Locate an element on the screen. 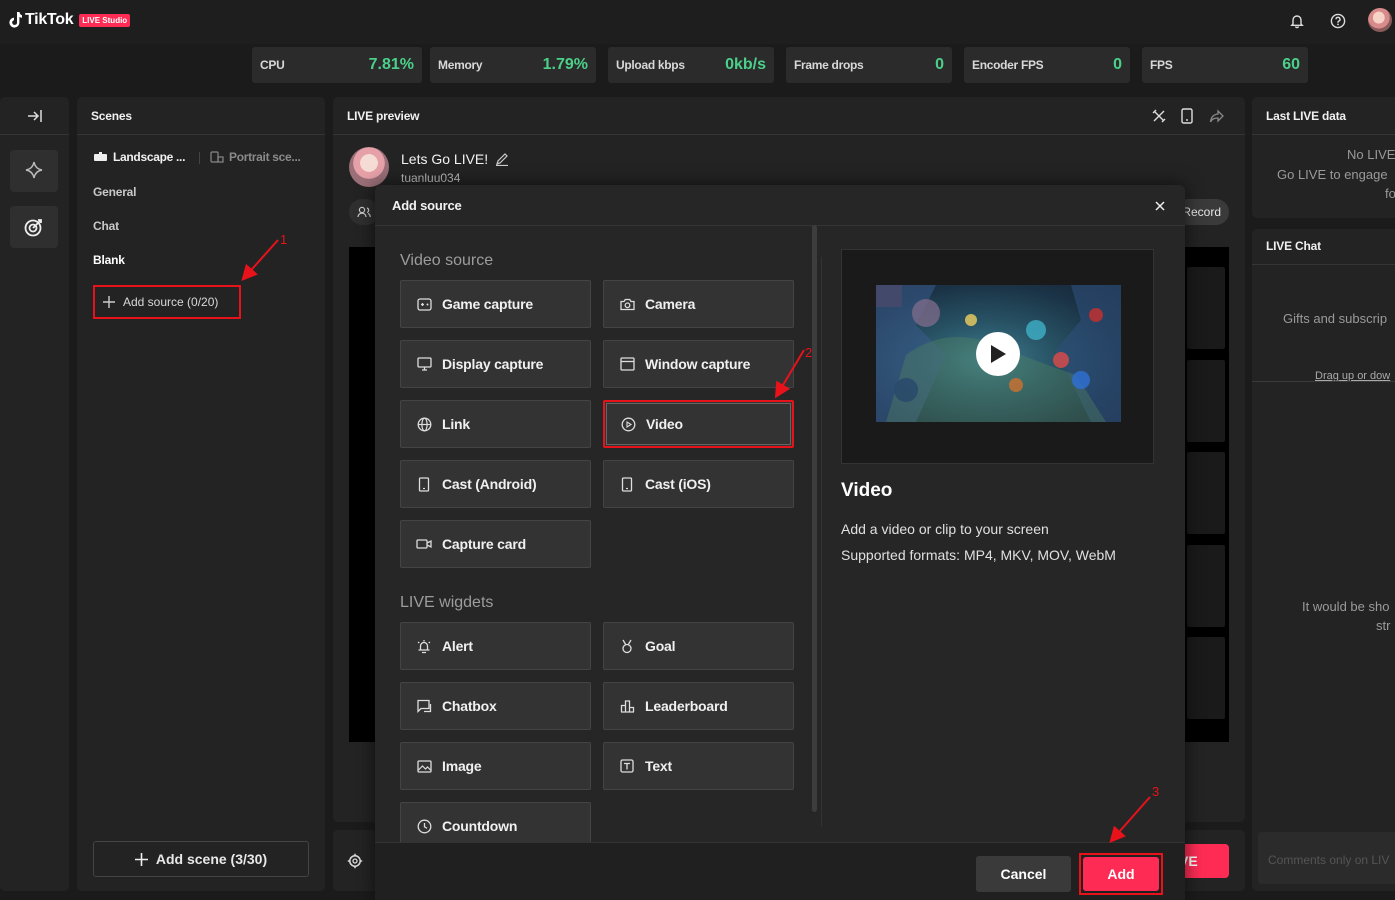  image-icon is located at coordinates (424, 766).